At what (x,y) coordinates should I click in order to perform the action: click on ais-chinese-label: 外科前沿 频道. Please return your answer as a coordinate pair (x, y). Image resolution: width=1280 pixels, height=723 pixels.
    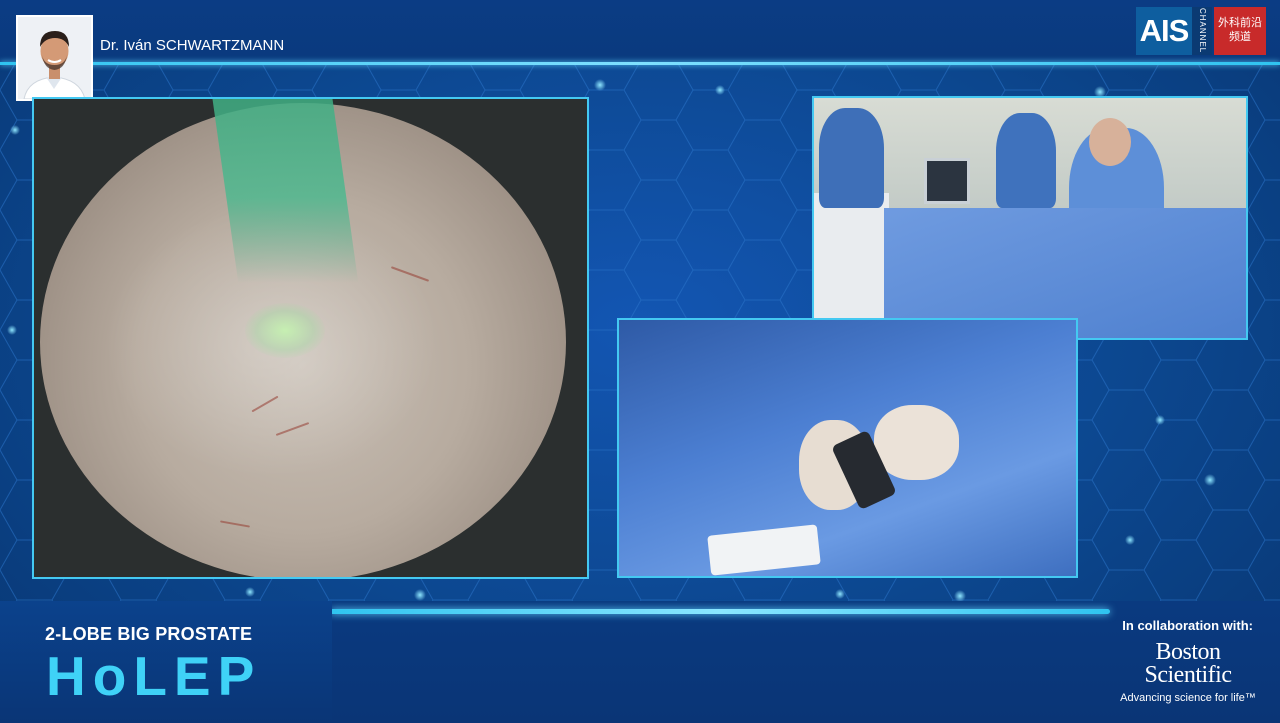
    Looking at the image, I should click on (1240, 31).